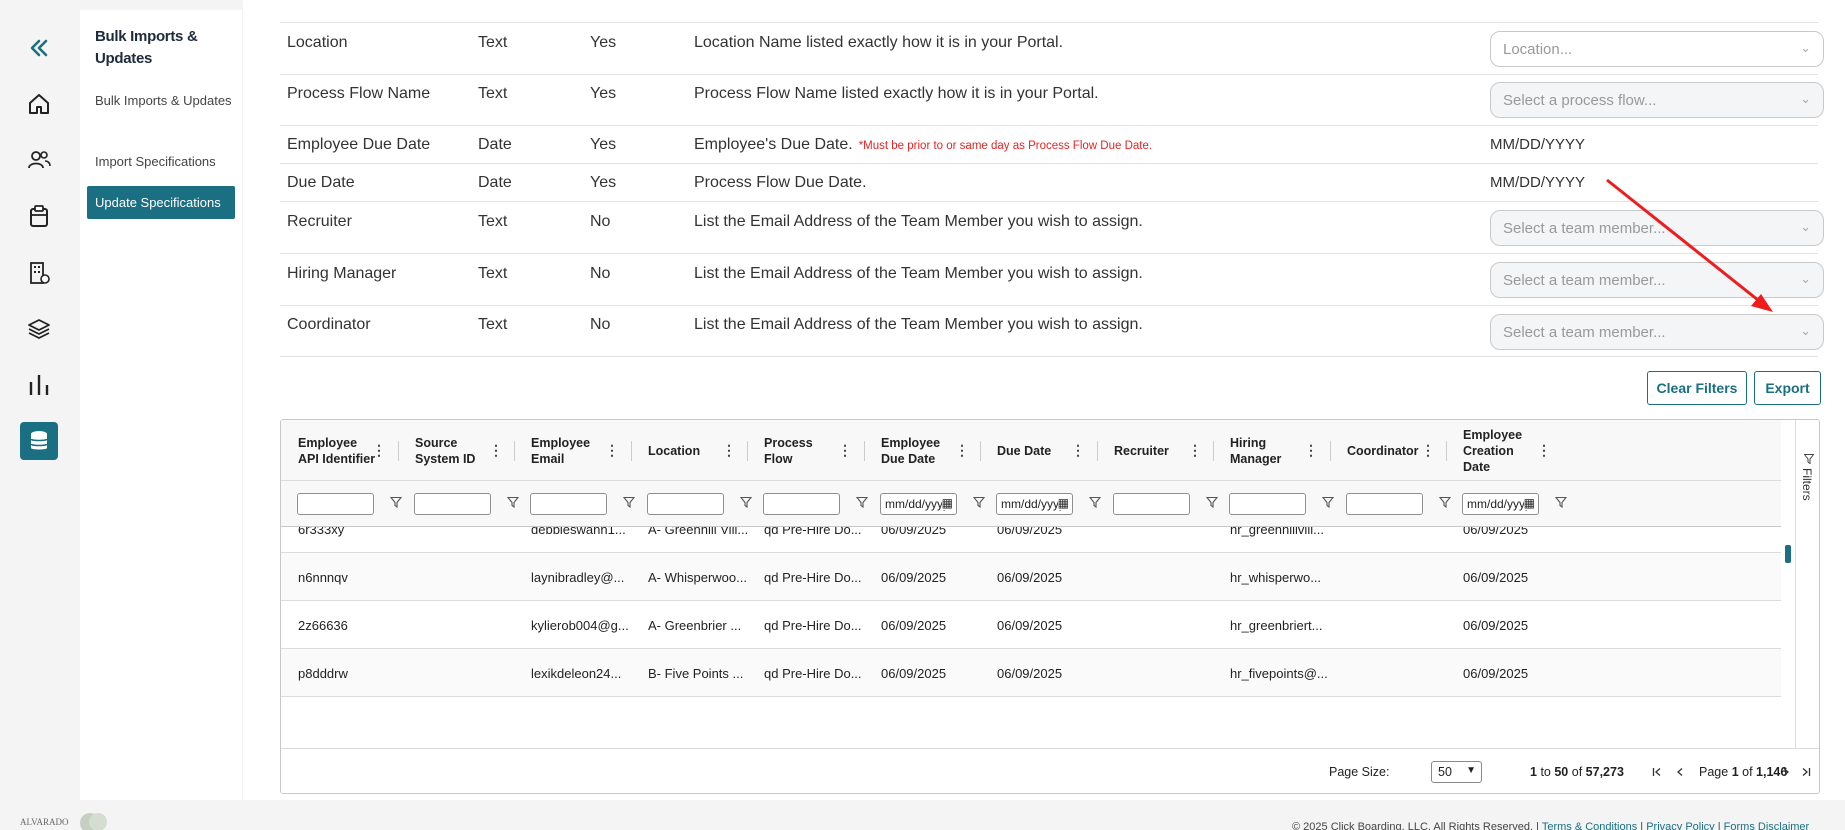 The width and height of the screenshot is (1845, 830). I want to click on building-icon, so click(39, 273).